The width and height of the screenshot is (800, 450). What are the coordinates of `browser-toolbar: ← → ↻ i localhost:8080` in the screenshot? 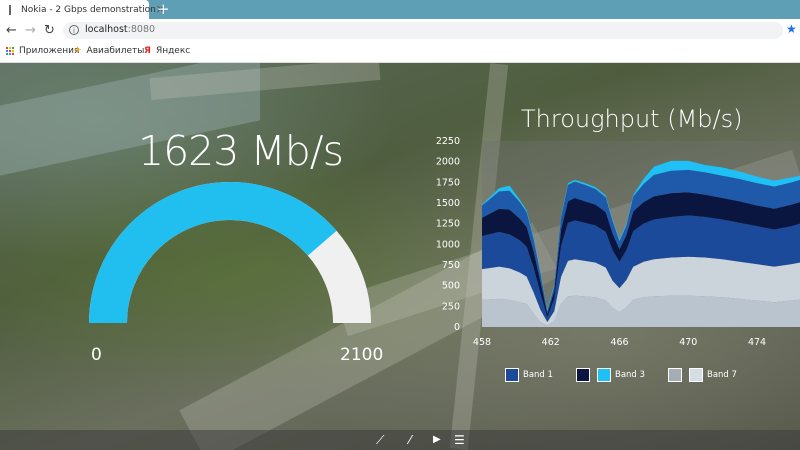 It's located at (400, 30).